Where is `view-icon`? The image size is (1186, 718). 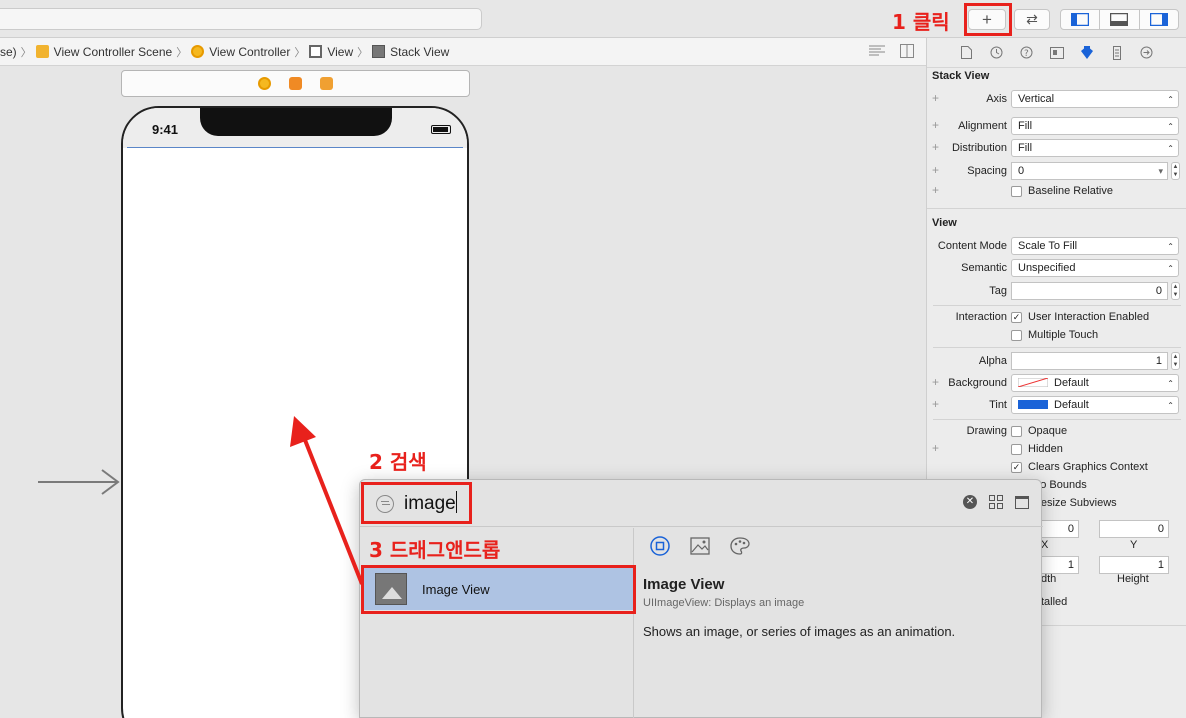 view-icon is located at coordinates (316, 51).